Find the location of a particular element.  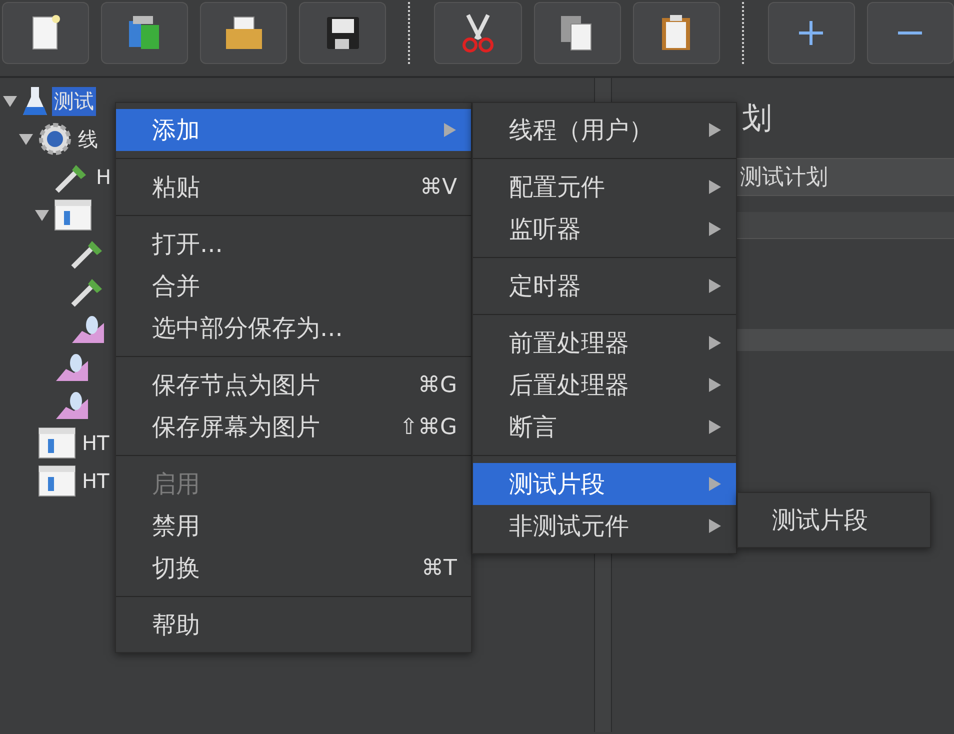

scissors-icon is located at coordinates (478, 33).